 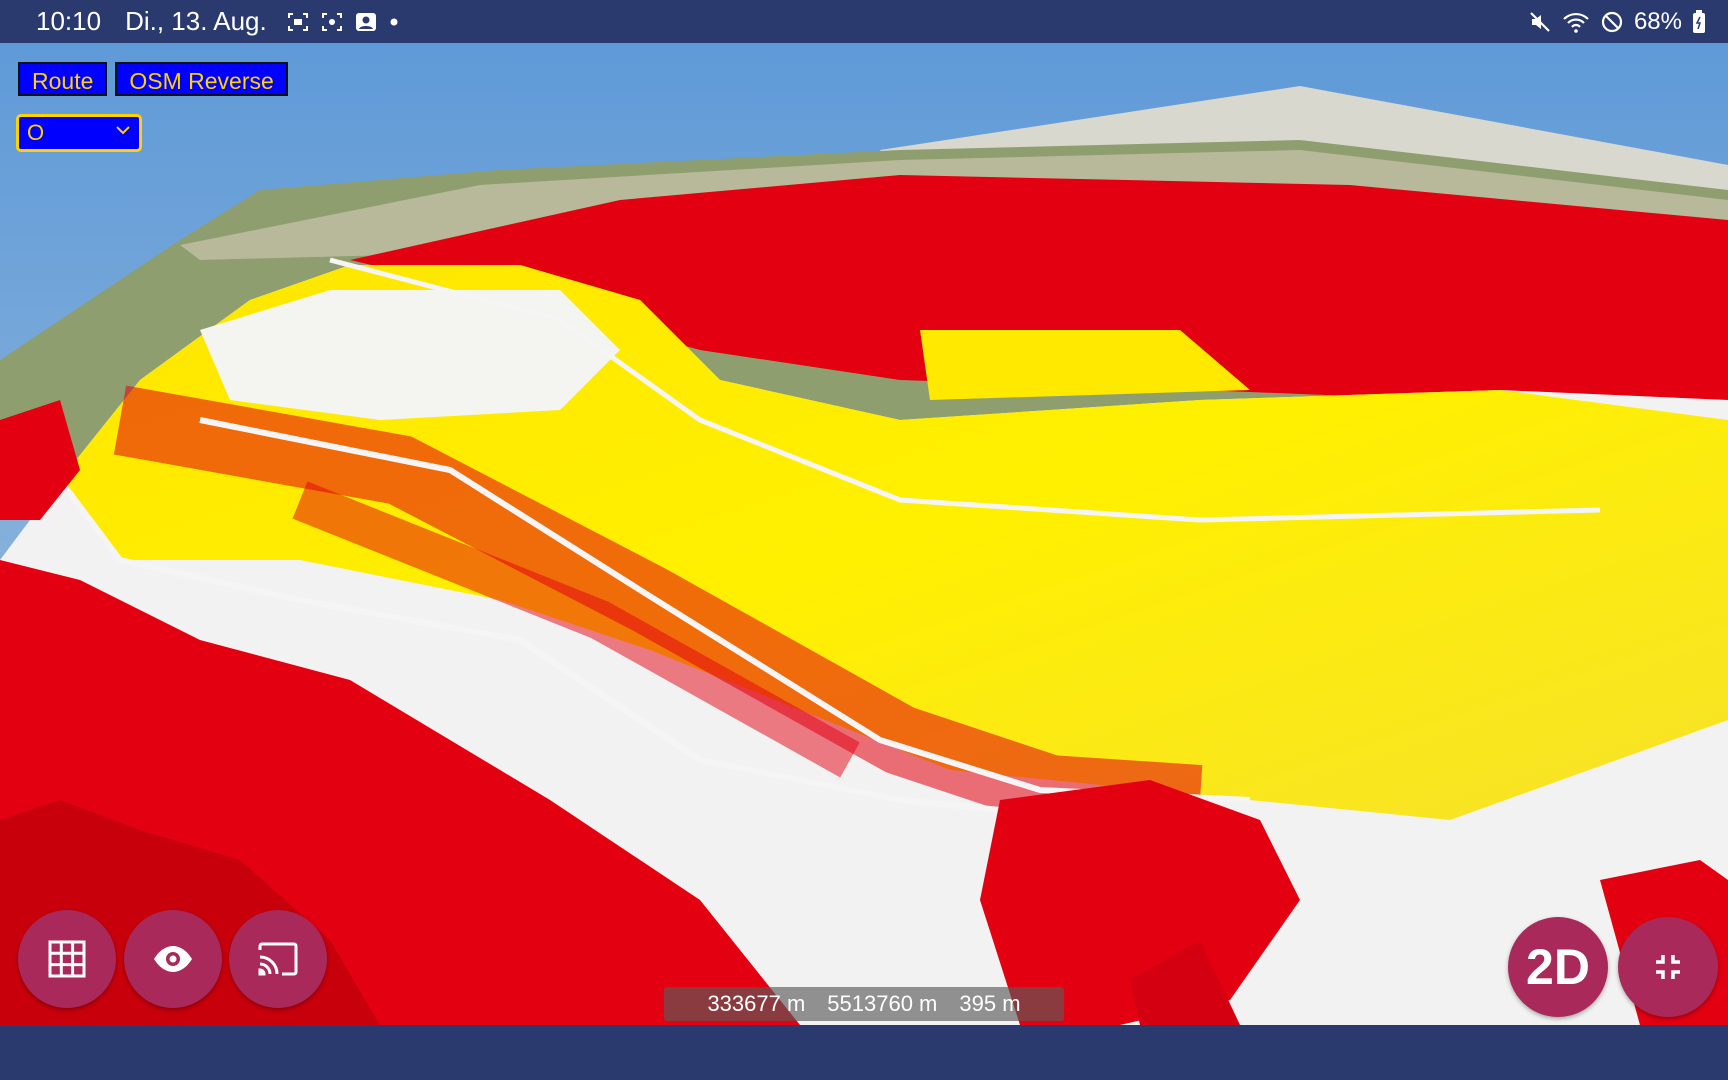 I want to click on status-time: 10:10, so click(x=69, y=21).